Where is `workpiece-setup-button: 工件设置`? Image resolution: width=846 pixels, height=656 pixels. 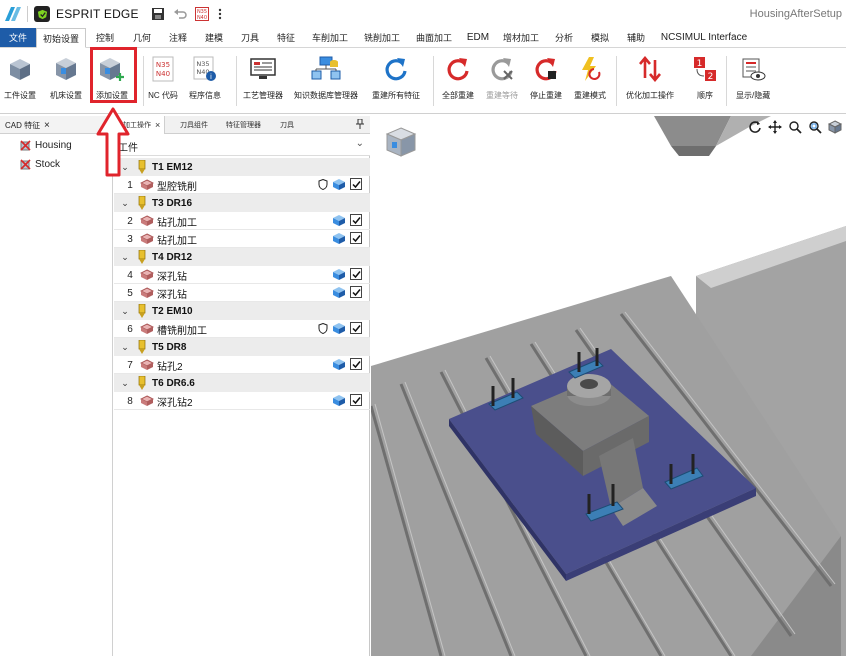
workpiece-setup-button: 工件设置 is located at coordinates (20, 76).